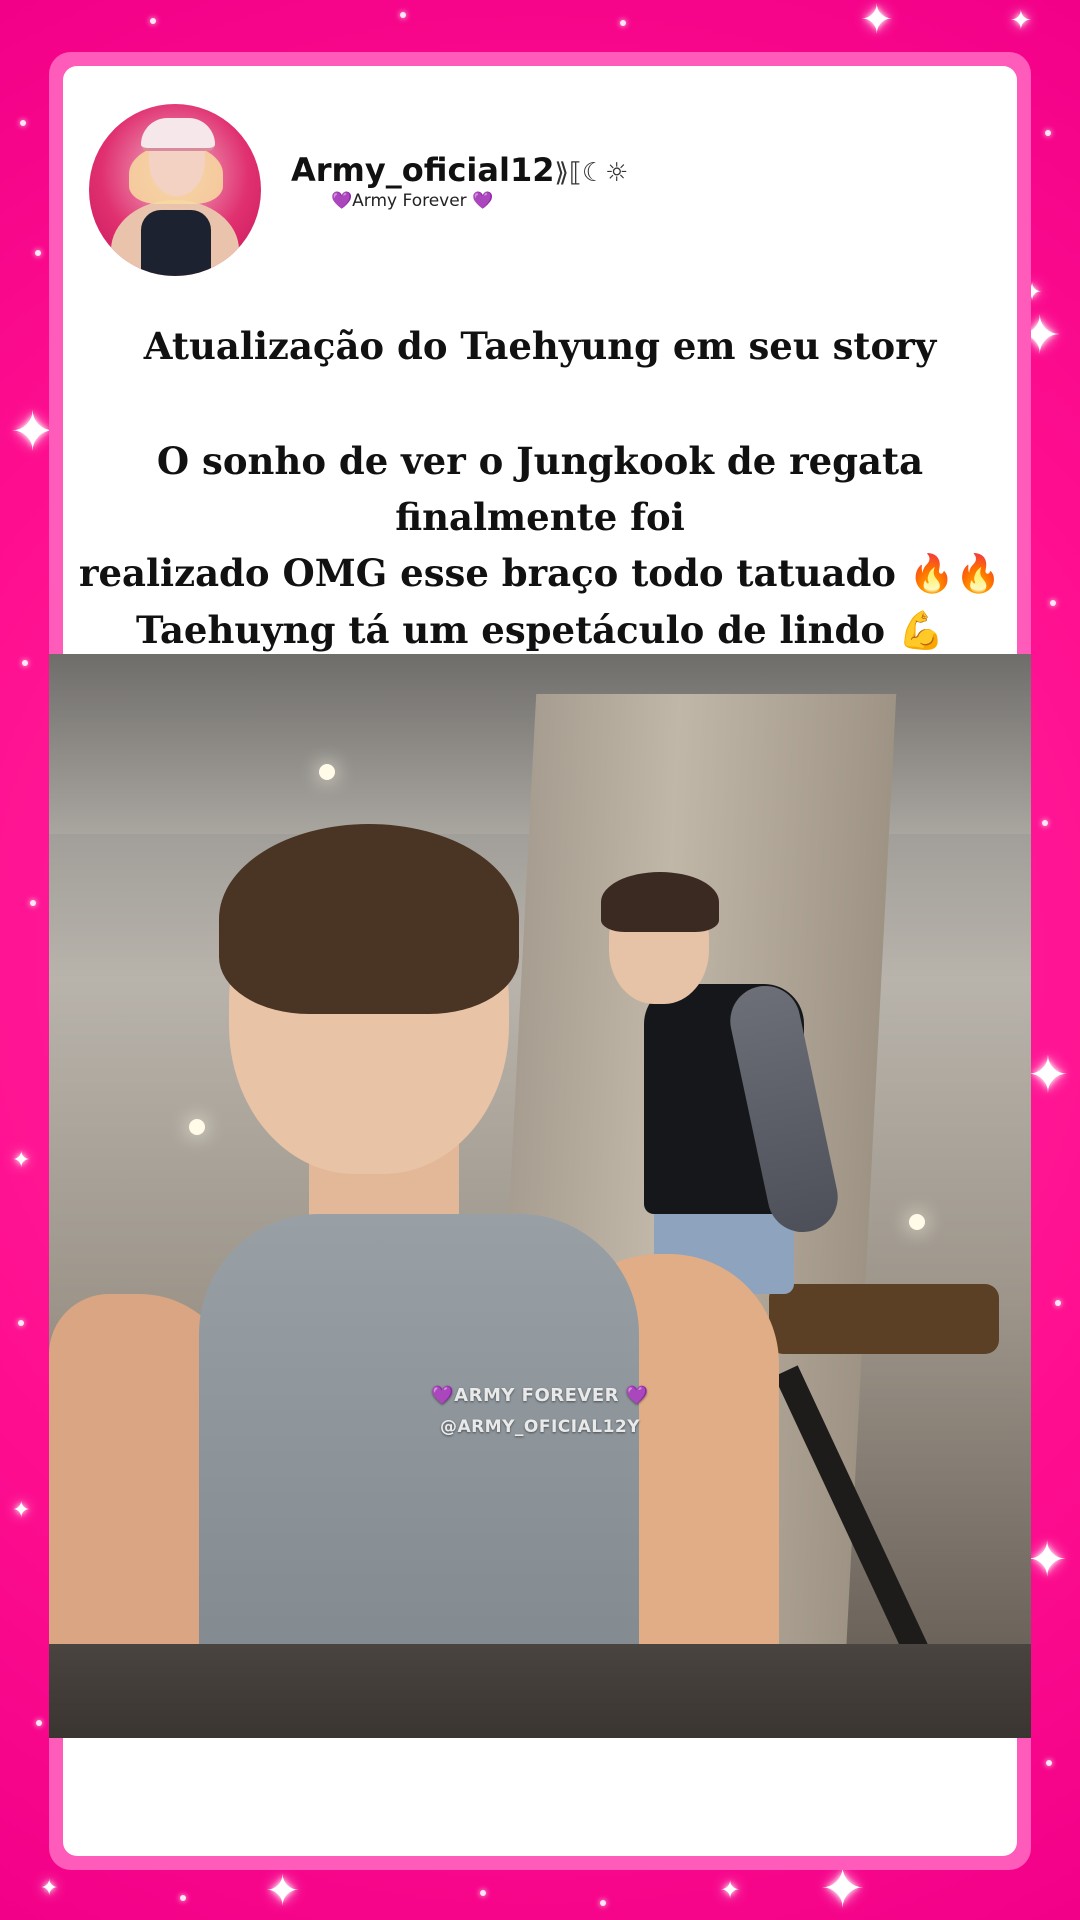  Describe the element at coordinates (176, 243) in the screenshot. I see `avatar-tank-top` at that location.